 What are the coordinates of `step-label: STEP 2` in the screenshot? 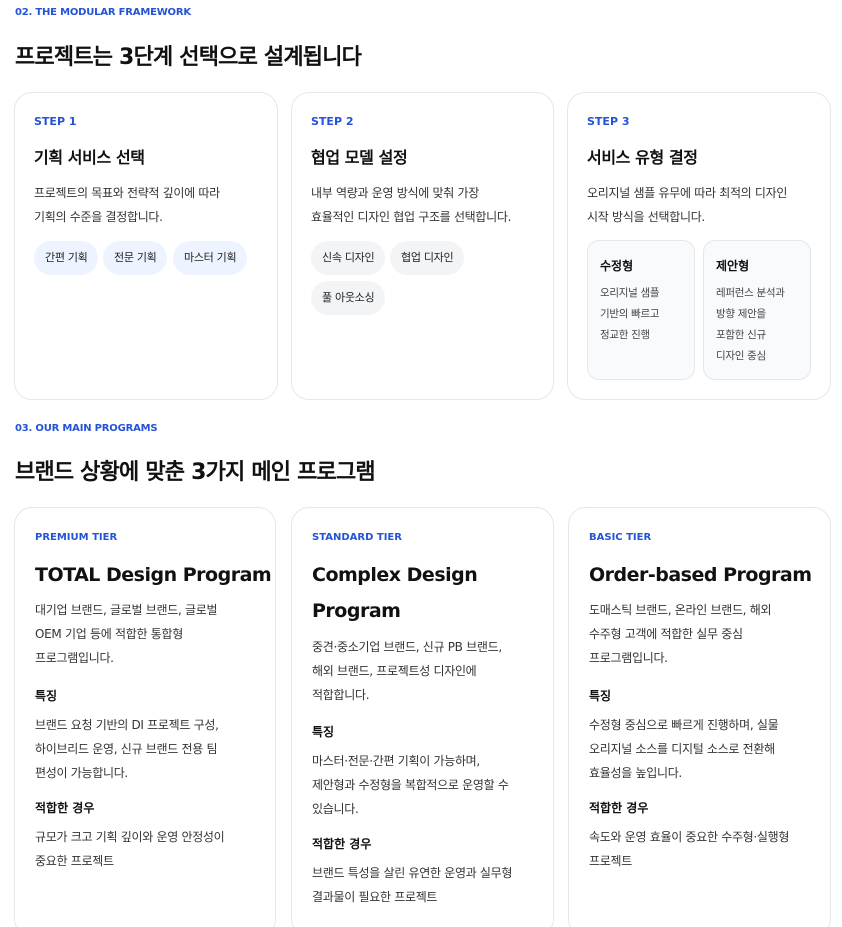 It's located at (332, 121).